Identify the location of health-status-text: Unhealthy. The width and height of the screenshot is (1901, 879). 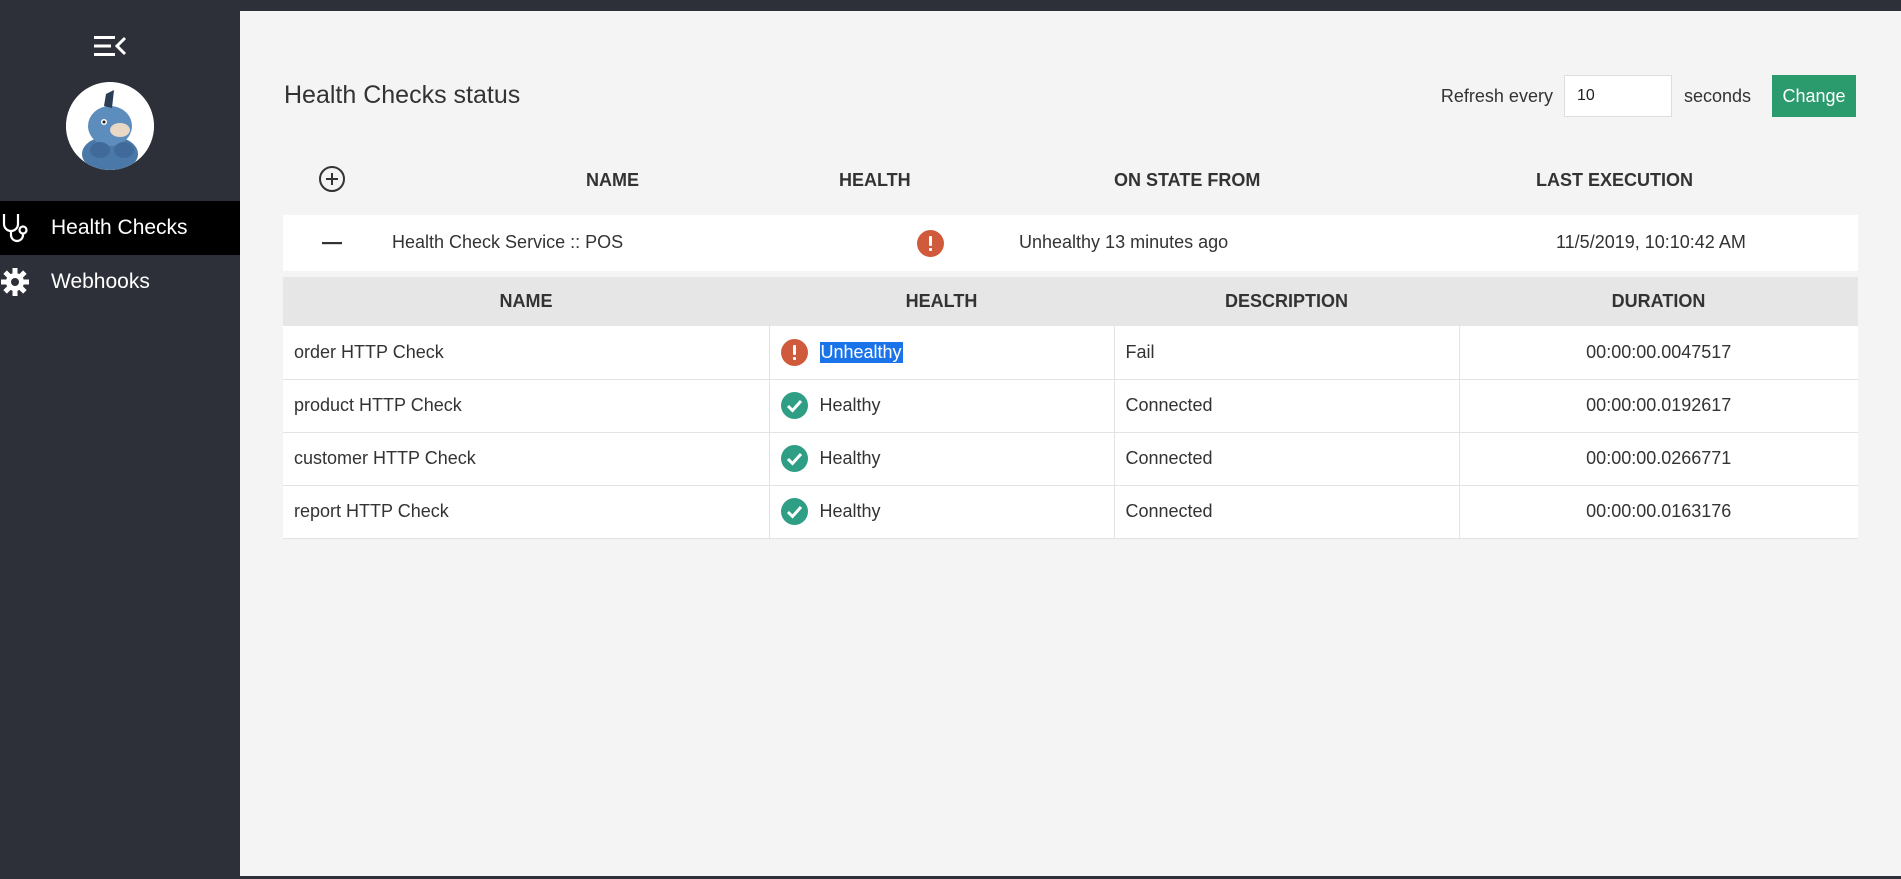
(861, 352).